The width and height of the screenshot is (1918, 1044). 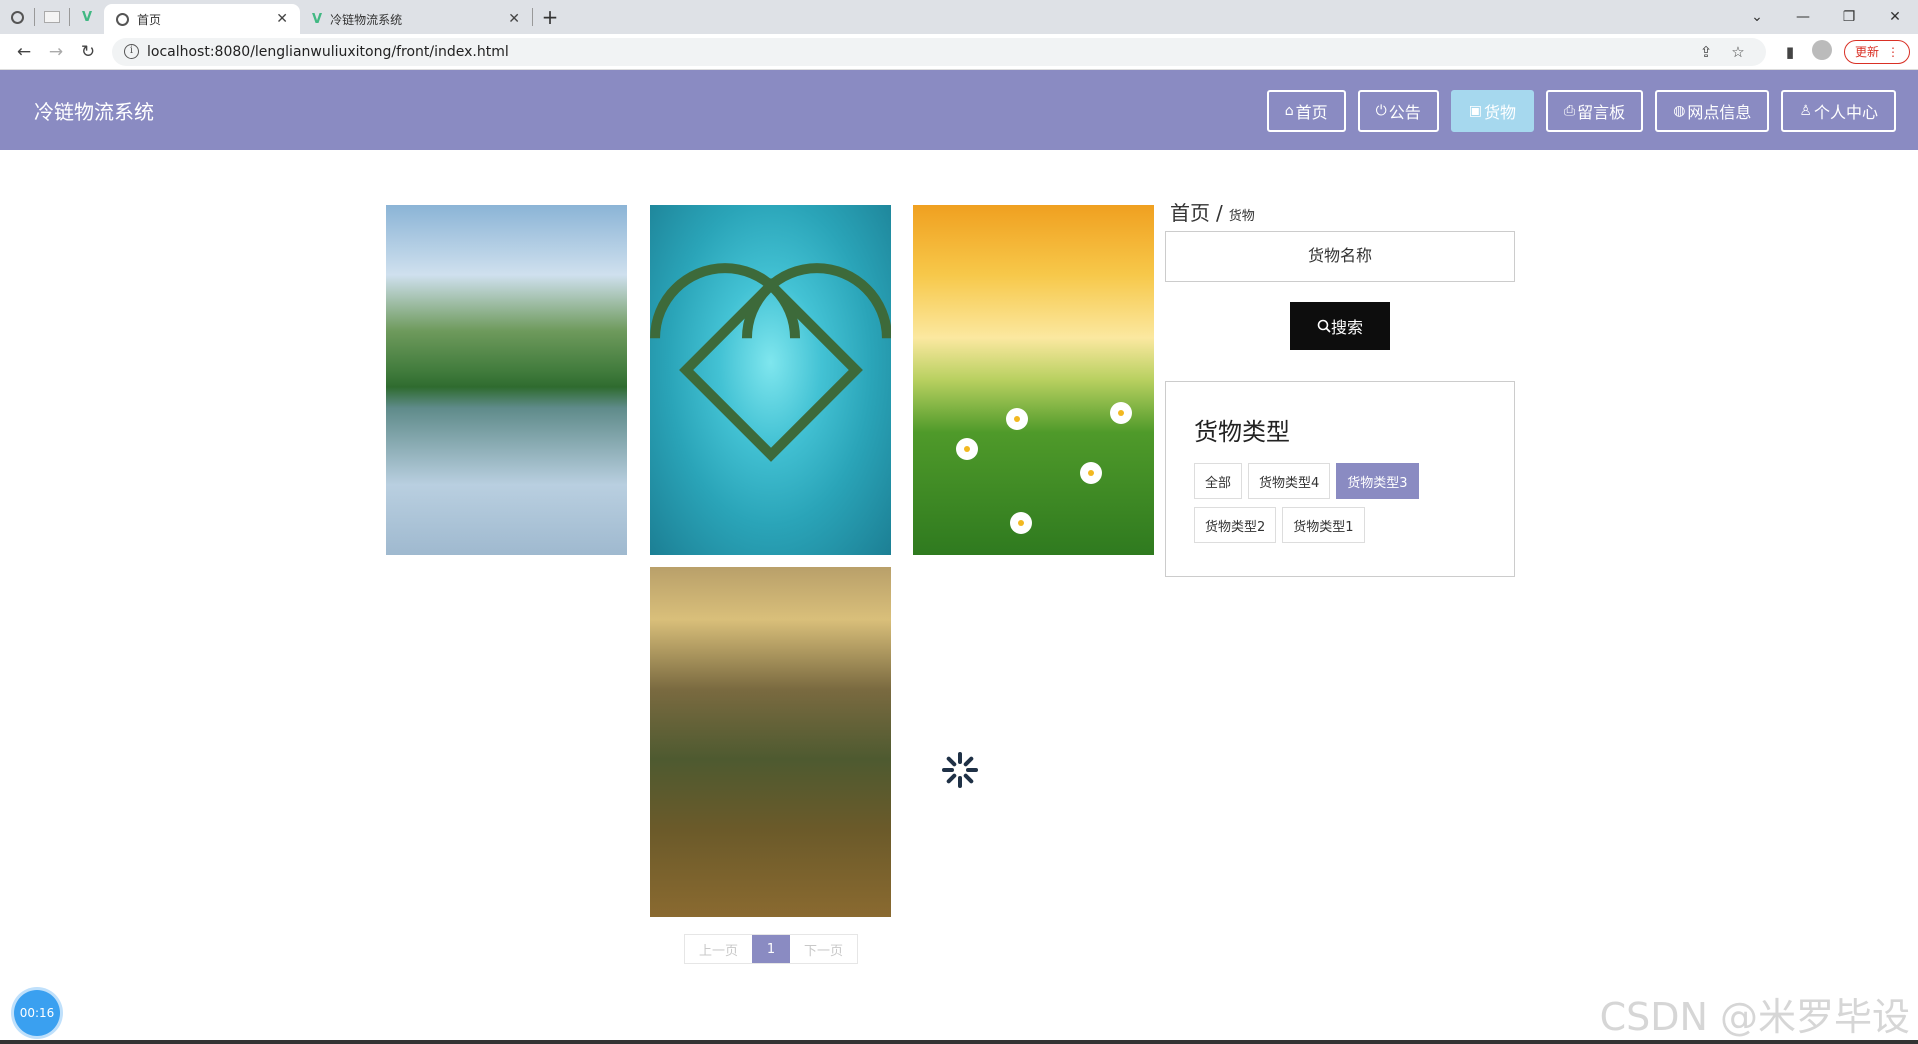 I want to click on breadcrumb-home: 首页, so click(x=1190, y=213).